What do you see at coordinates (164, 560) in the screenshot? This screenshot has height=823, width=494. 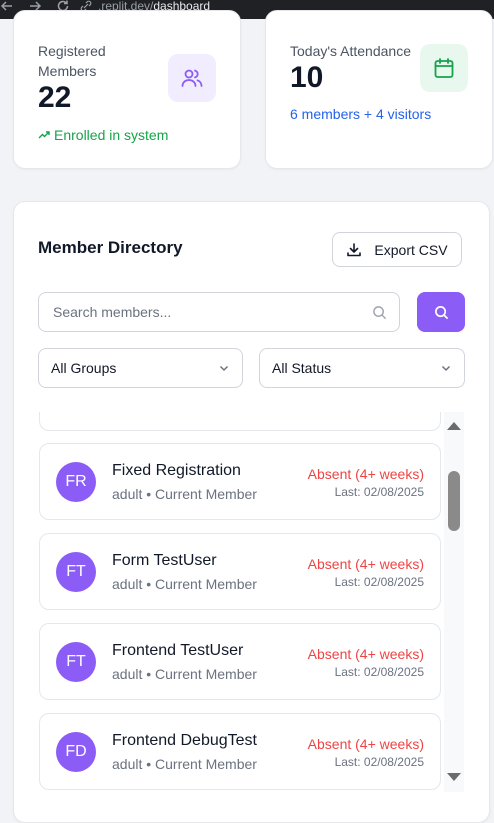 I see `member-name: Form TestUser` at bounding box center [164, 560].